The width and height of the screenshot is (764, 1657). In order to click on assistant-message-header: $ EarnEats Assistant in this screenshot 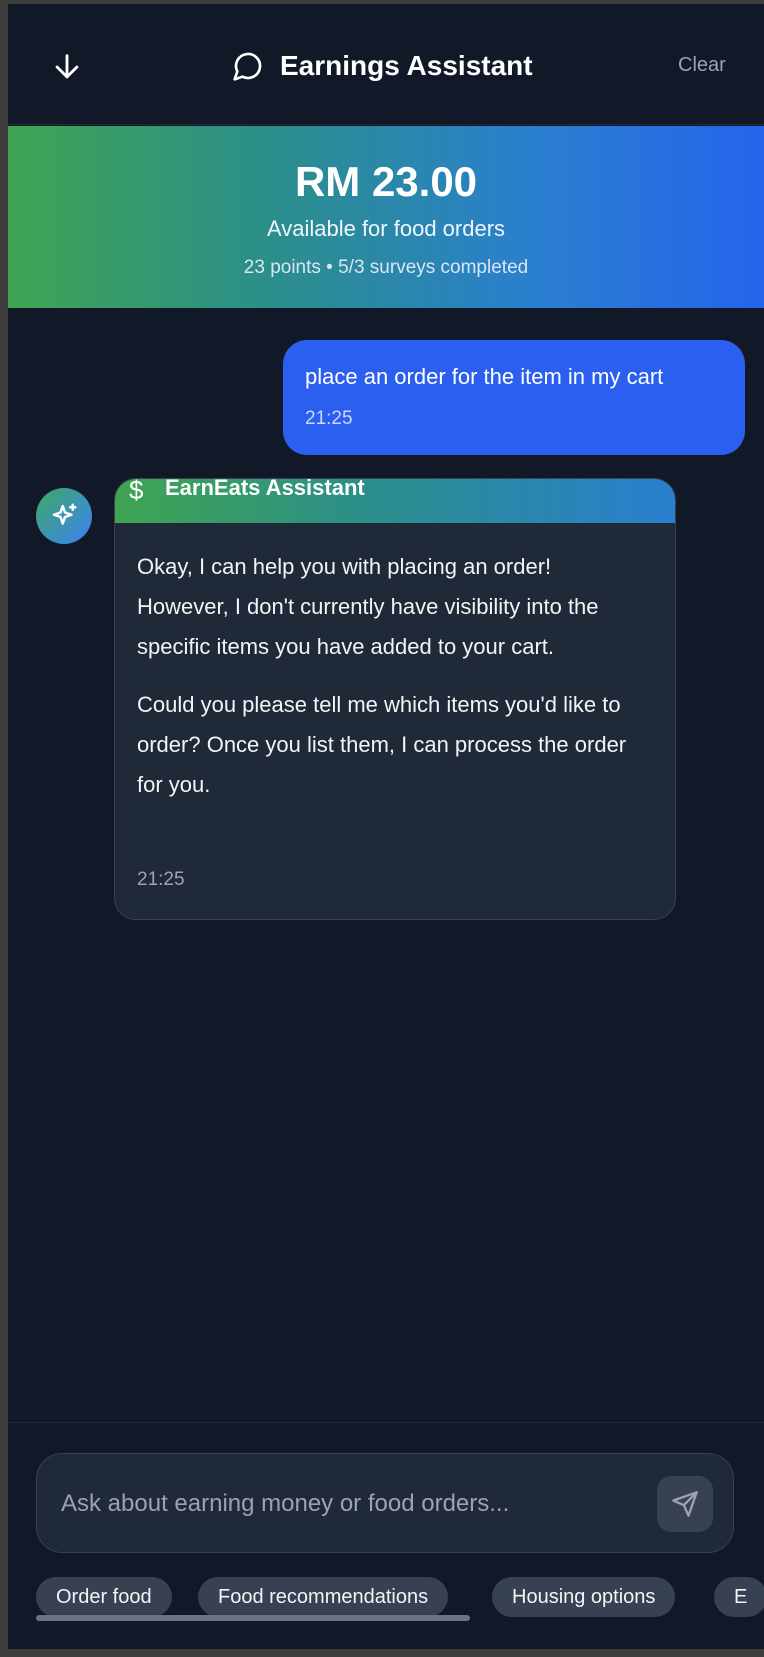, I will do `click(395, 501)`.